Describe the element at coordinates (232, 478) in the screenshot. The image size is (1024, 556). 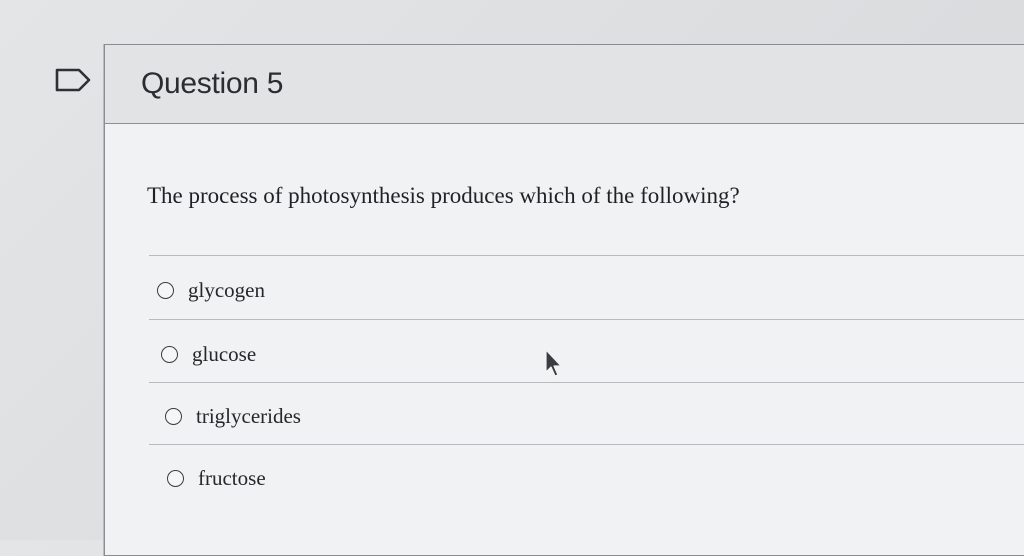
I see `answer-label: fructose` at that location.